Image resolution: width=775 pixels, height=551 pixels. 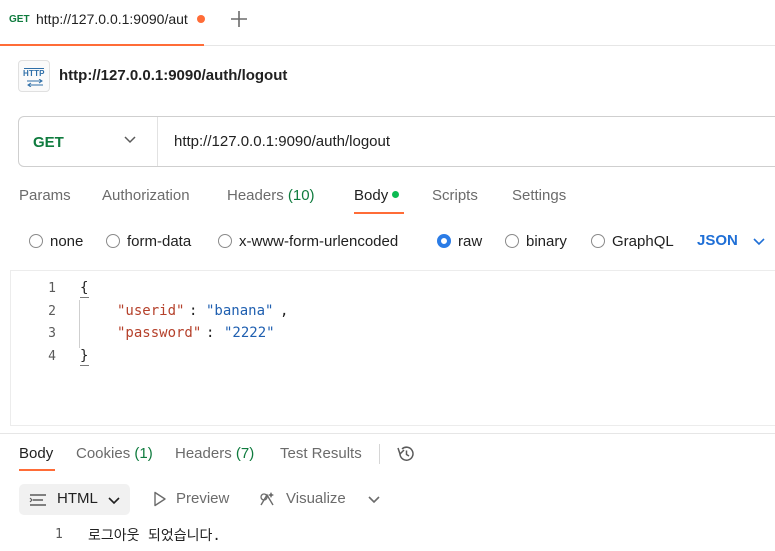 I want to click on line-number: 3, so click(x=52, y=333).